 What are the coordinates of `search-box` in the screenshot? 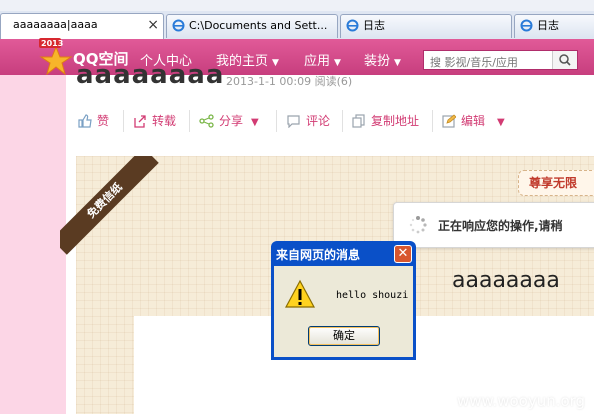 It's located at (500, 61).